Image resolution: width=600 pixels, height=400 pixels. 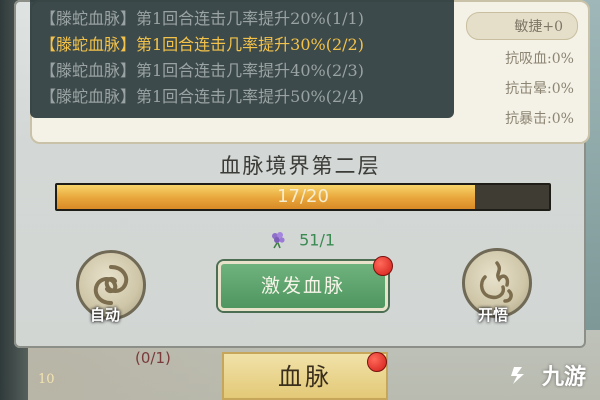 What do you see at coordinates (46, 379) in the screenshot?
I see `bottom-level: 10` at bounding box center [46, 379].